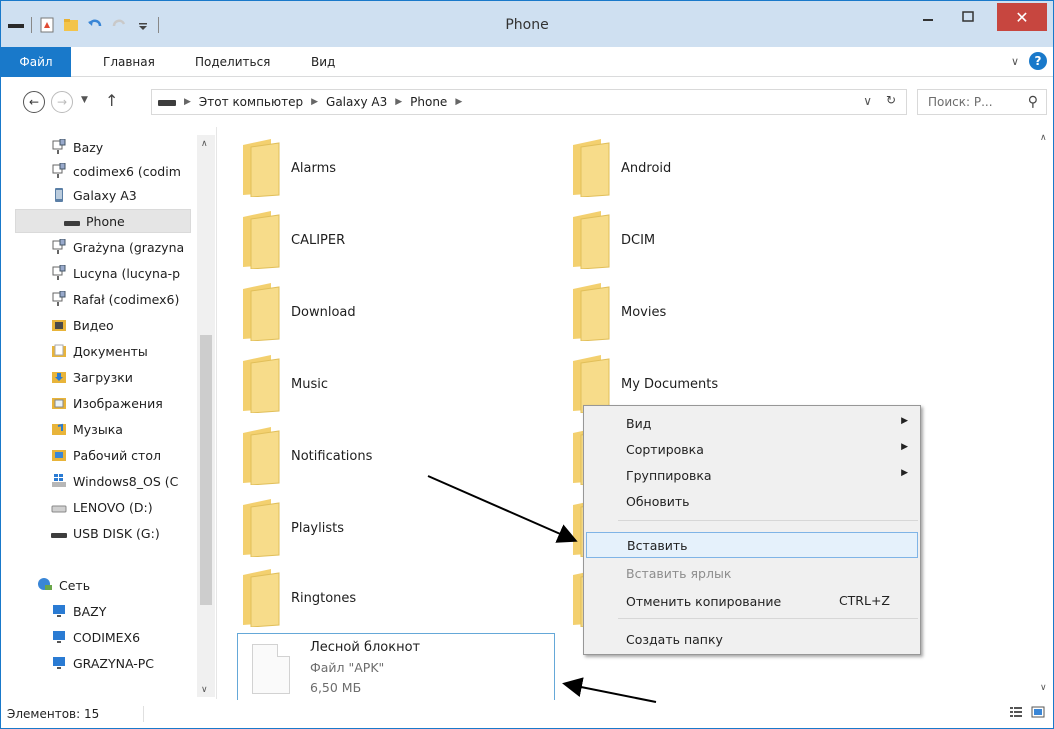 This screenshot has height=729, width=1054. I want to click on menu-item-group: Группировка ▶, so click(752, 475).